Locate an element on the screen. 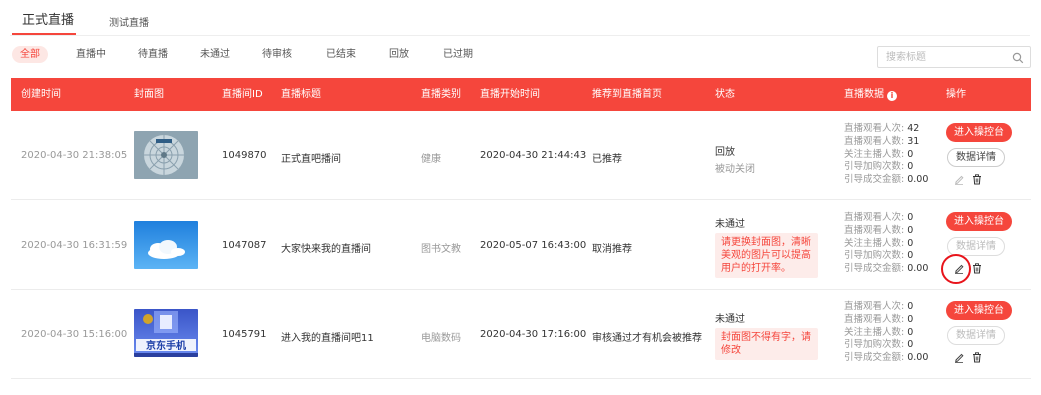 This screenshot has height=395, width=1041. fan-image is located at coordinates (166, 155).